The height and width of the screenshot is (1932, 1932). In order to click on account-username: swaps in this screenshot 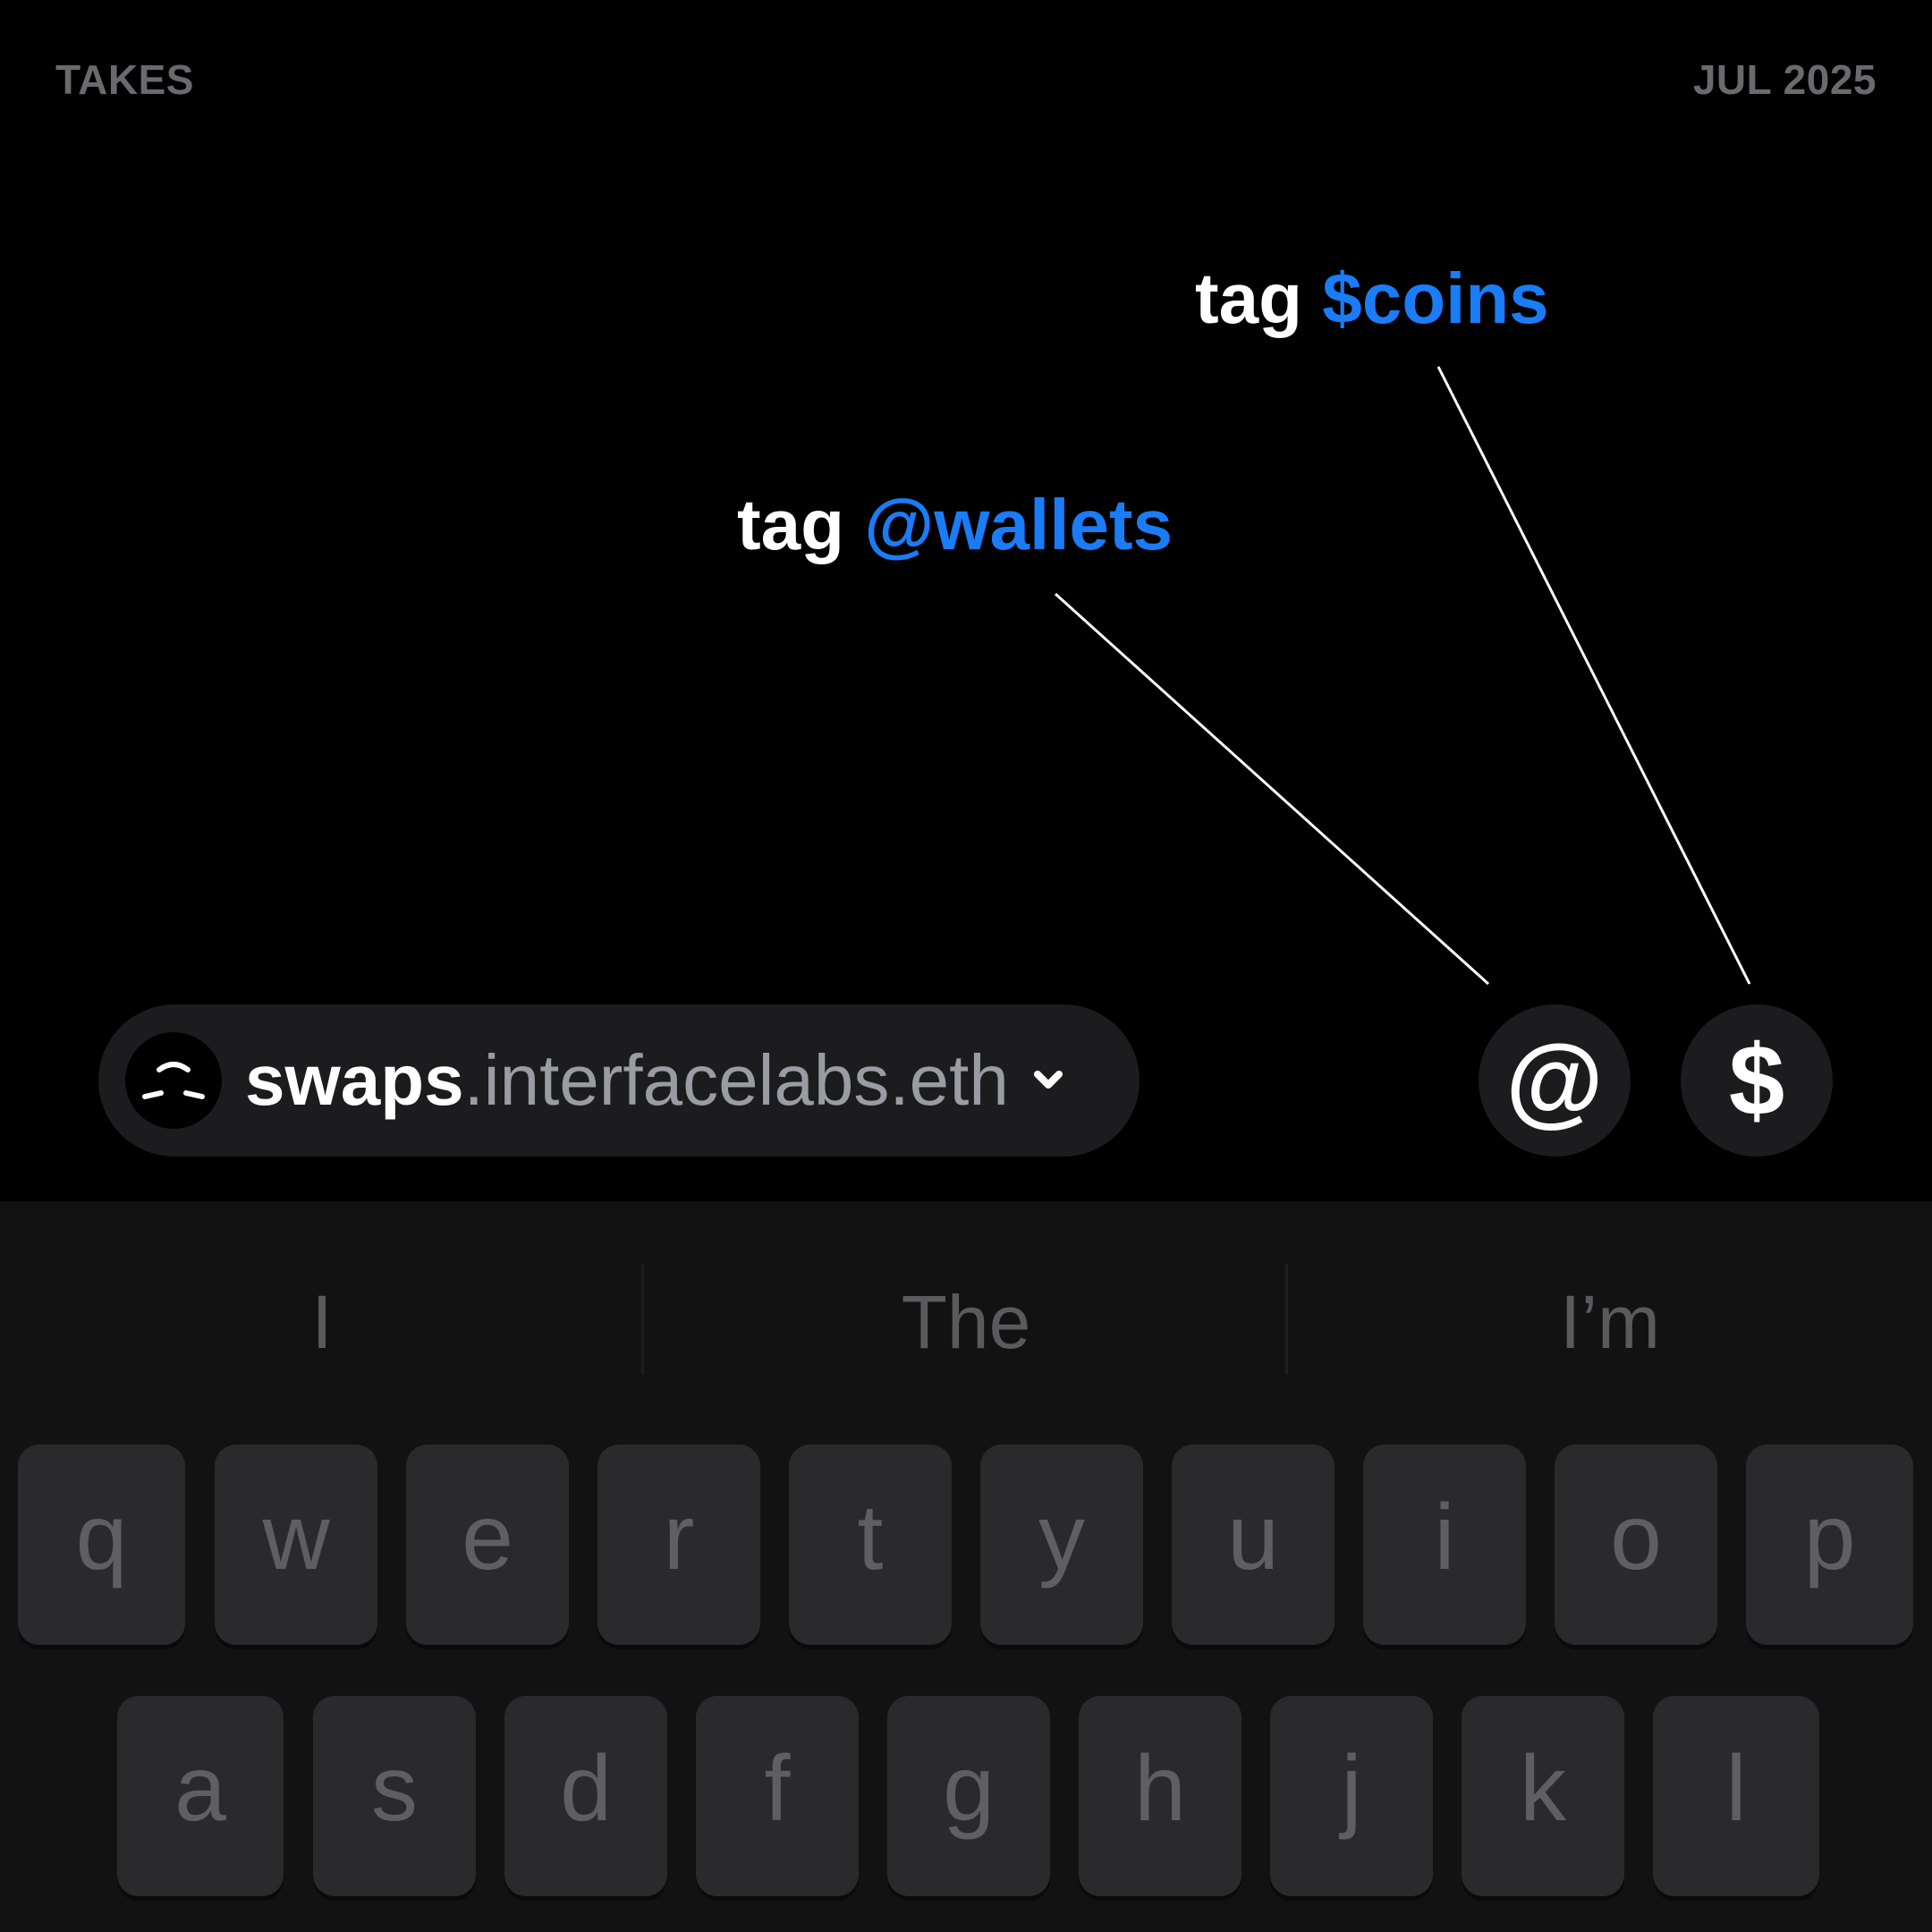, I will do `click(354, 1080)`.